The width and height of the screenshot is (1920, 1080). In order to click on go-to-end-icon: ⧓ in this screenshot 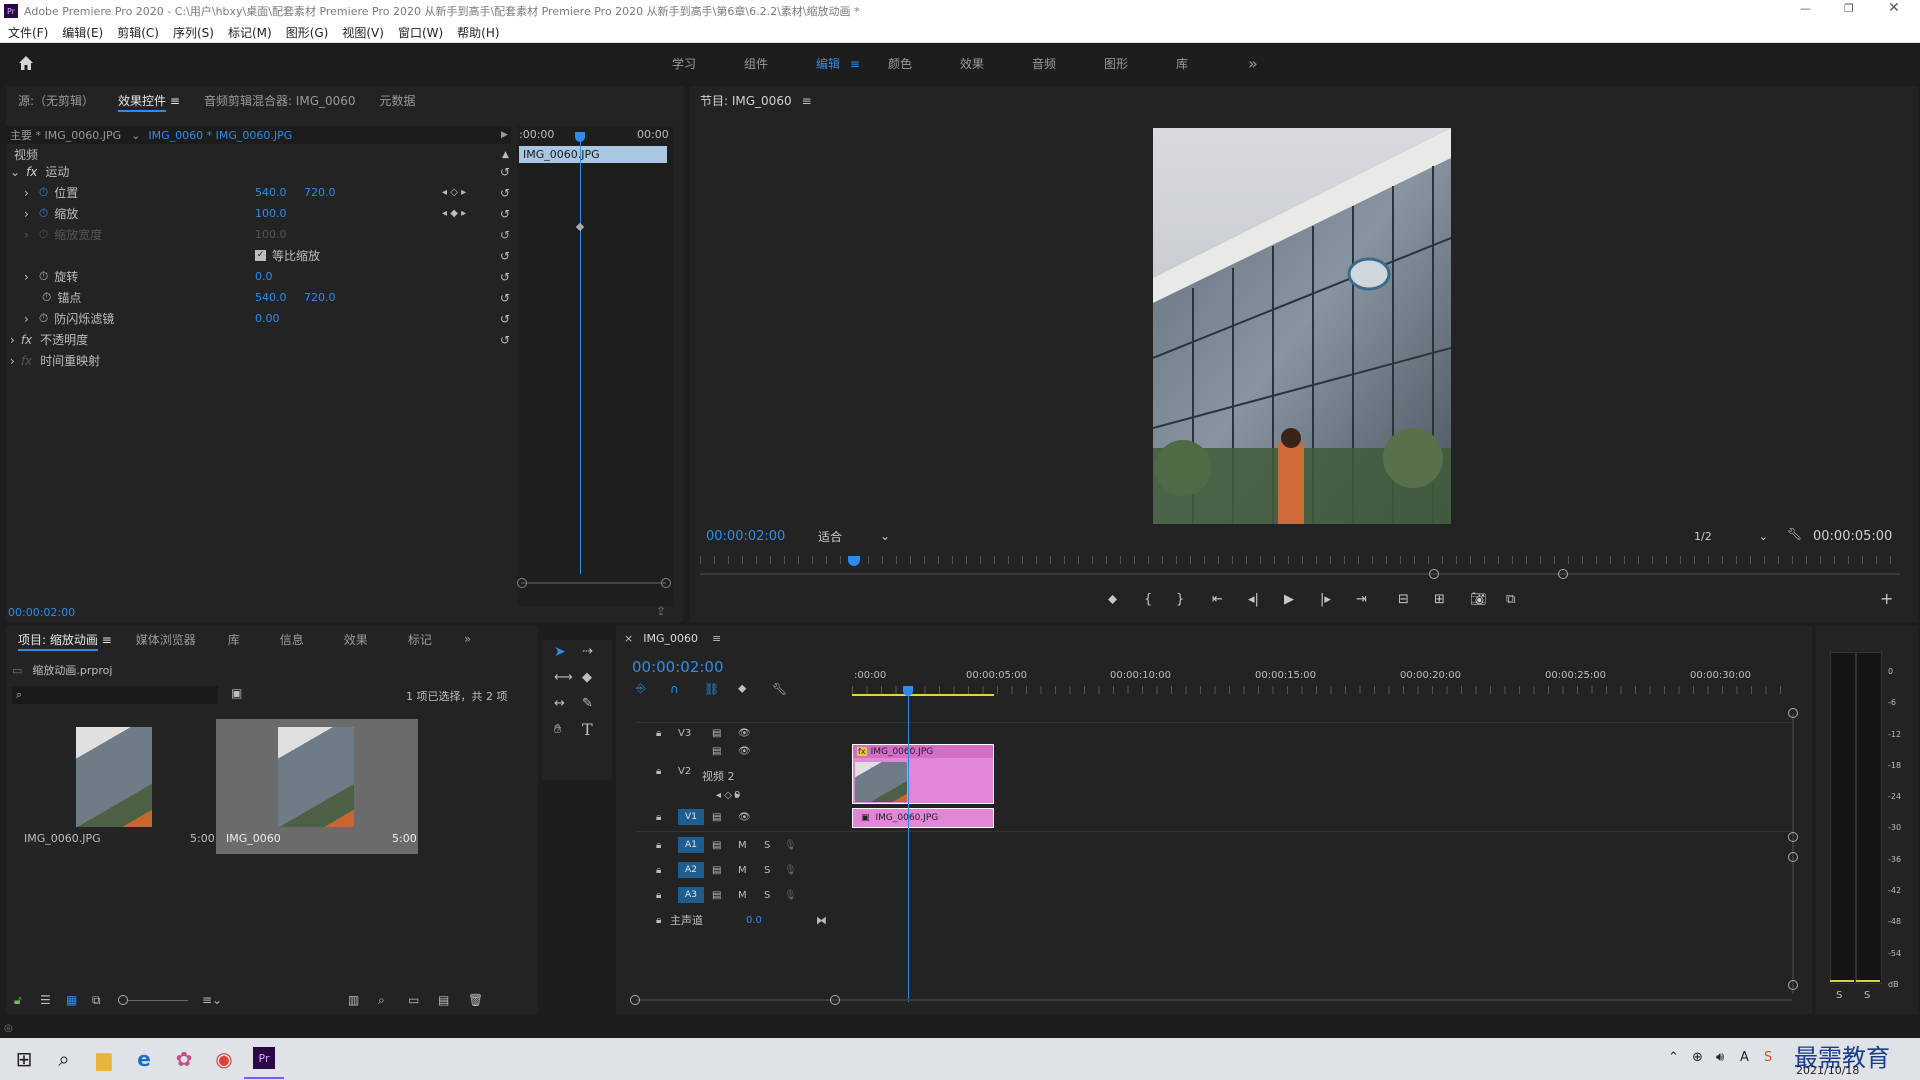, I will do `click(821, 920)`.